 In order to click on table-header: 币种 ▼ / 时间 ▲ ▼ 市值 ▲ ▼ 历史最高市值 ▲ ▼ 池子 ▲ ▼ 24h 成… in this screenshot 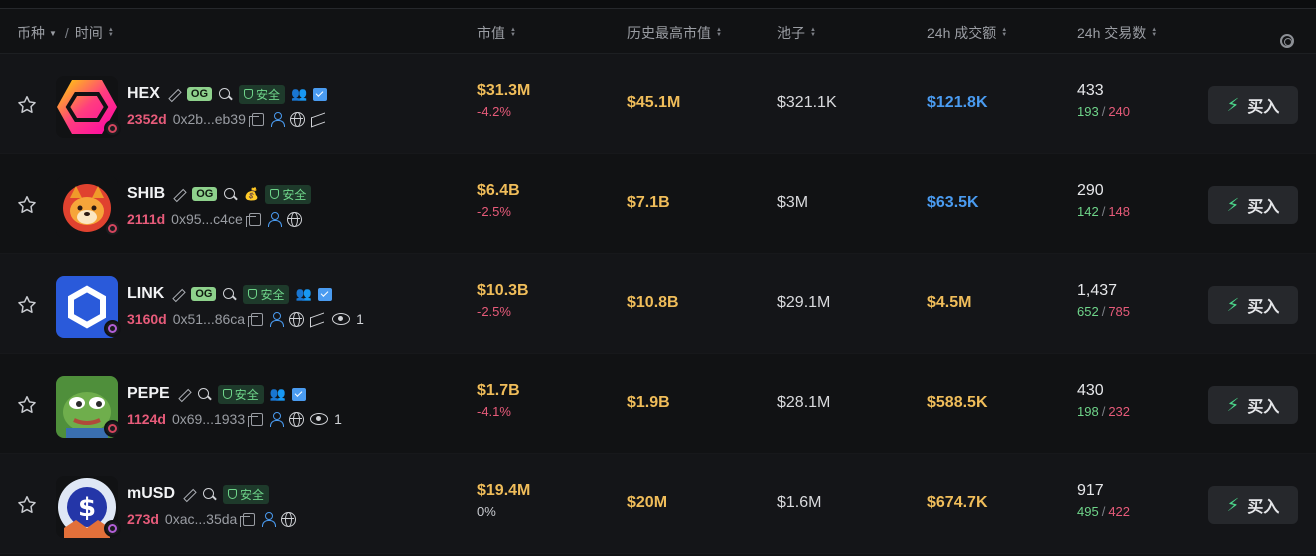, I will do `click(658, 32)`.